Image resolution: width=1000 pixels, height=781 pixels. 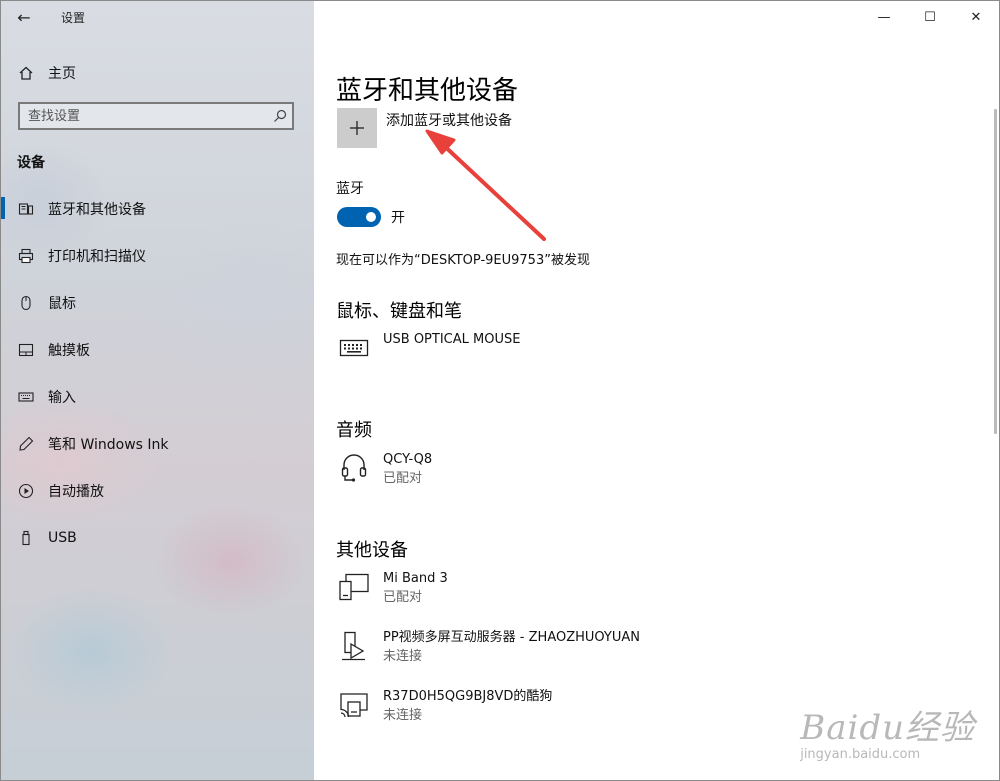 What do you see at coordinates (144, 116) in the screenshot?
I see `search-input` at bounding box center [144, 116].